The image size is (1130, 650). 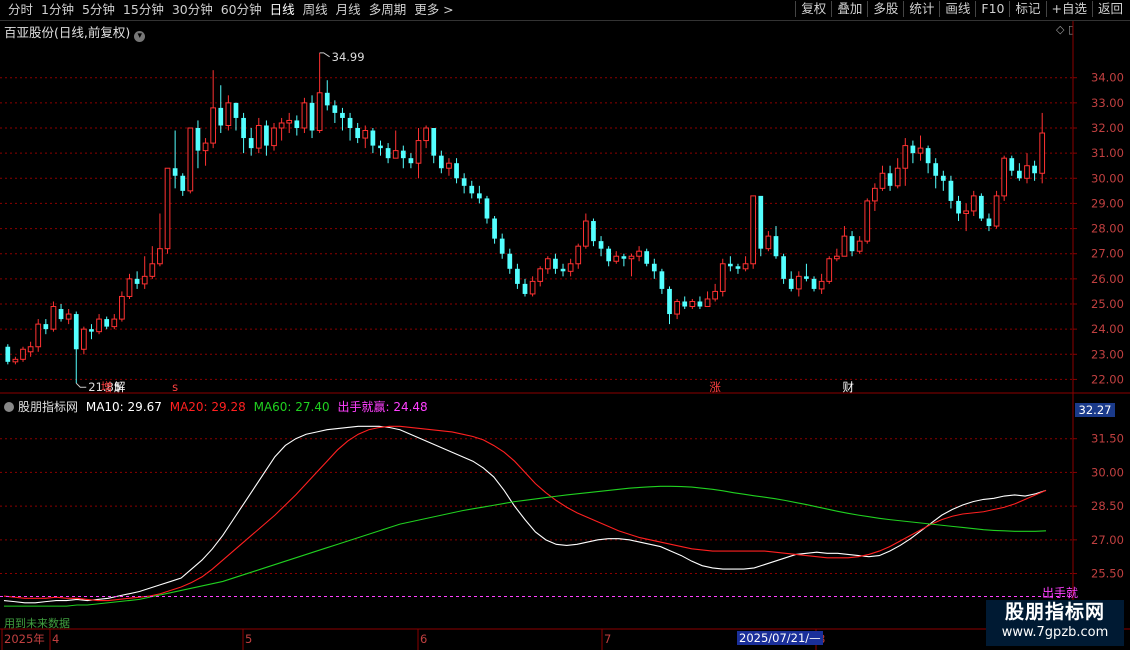 I want to click on ma10-legend: MA10: 29.67, so click(x=123, y=407).